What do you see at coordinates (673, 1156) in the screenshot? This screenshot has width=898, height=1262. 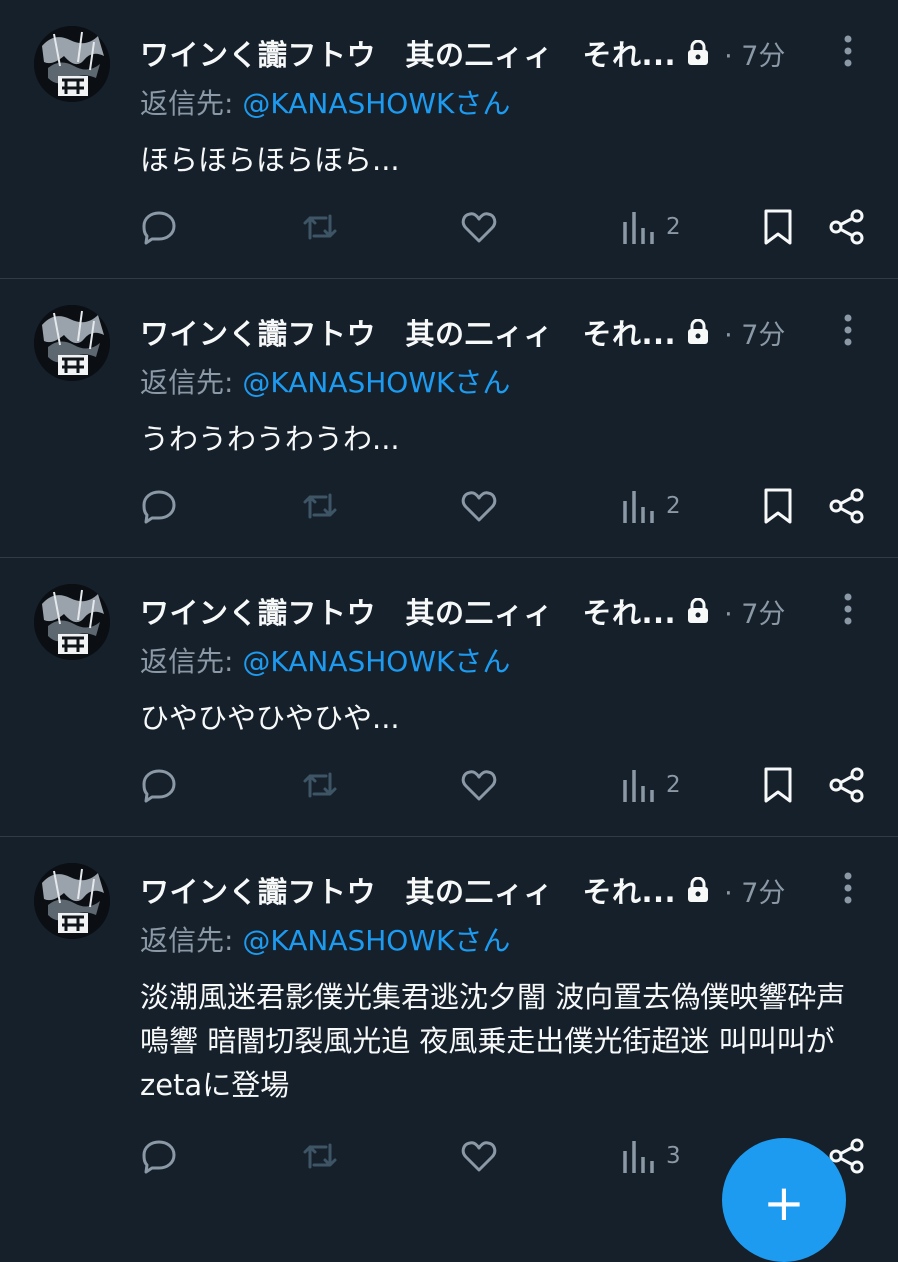 I see `views-count: 3` at bounding box center [673, 1156].